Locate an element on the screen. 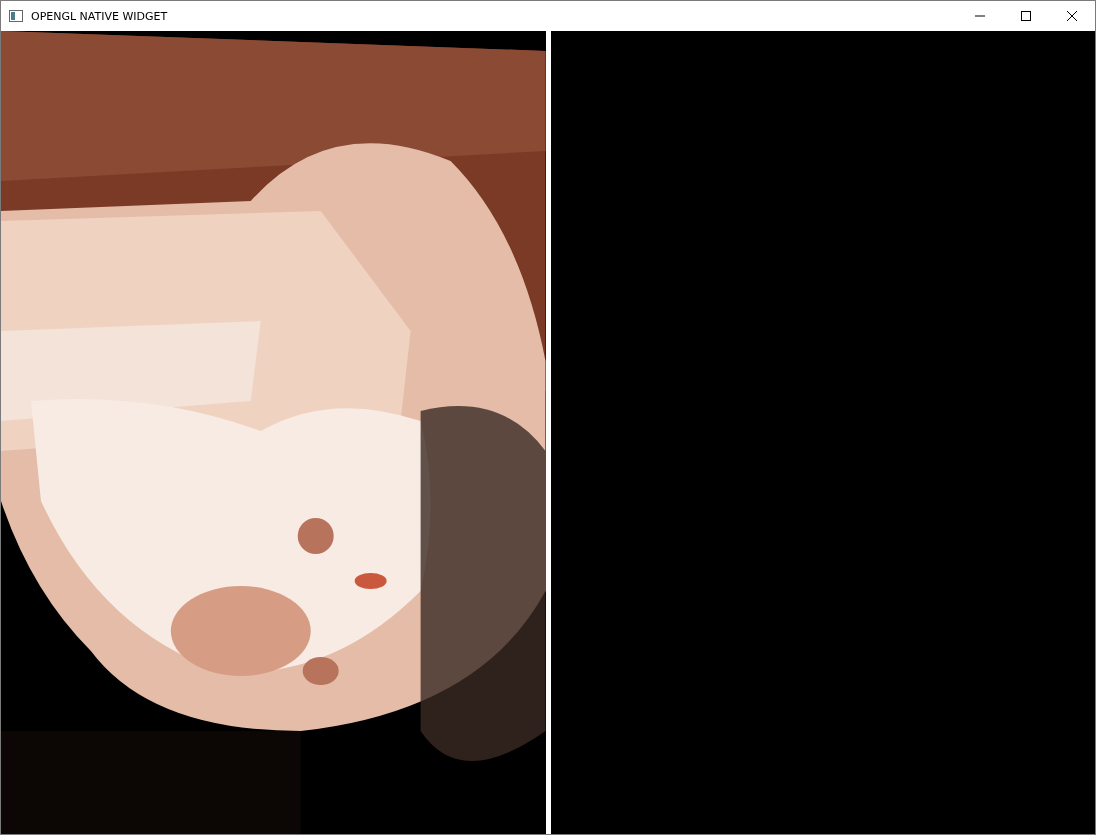 The image size is (1096, 835). app-icon is located at coordinates (16, 16).